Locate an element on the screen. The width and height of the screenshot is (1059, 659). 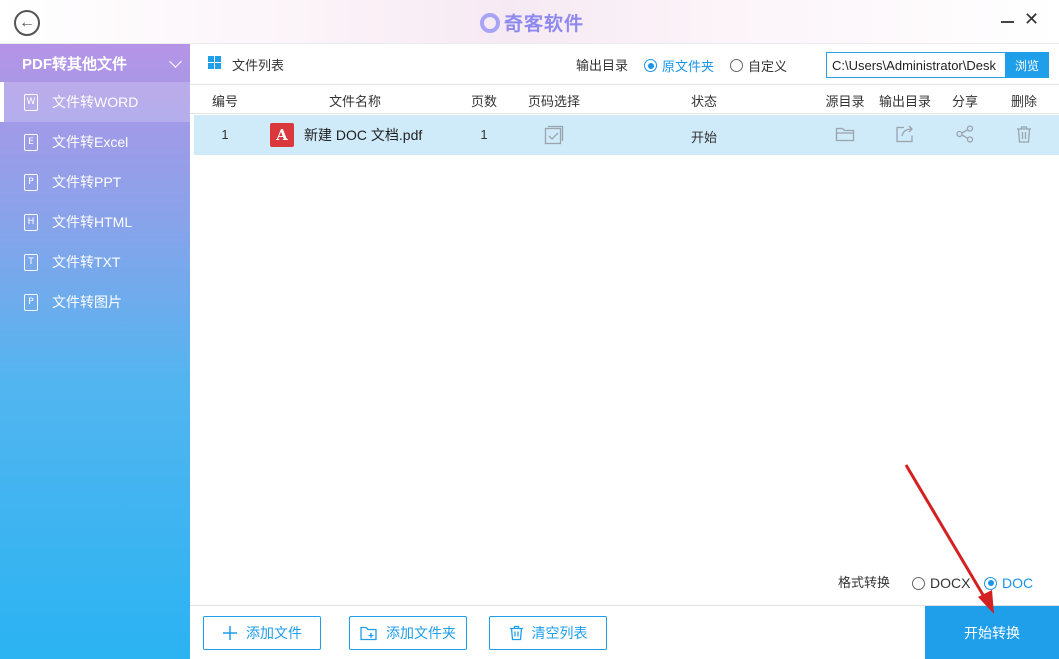
radio-docx: DOCX is located at coordinates (941, 583).